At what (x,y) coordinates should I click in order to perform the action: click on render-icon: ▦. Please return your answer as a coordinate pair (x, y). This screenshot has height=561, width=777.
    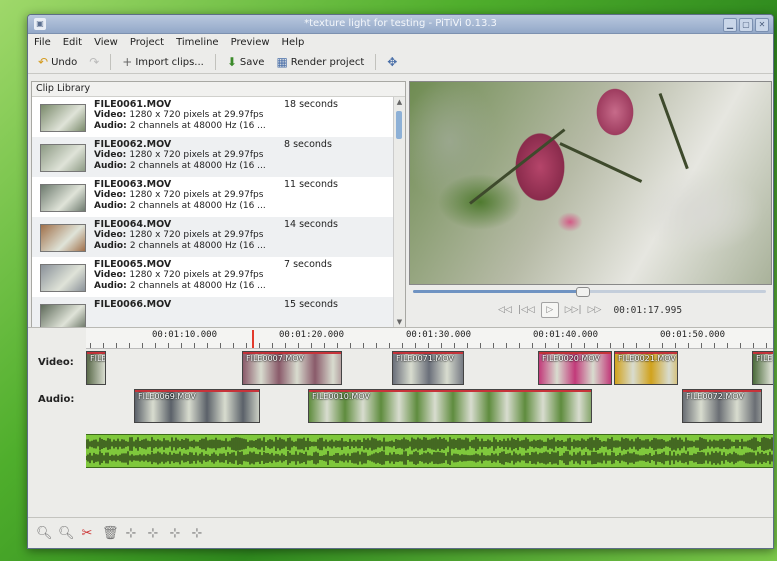
    Looking at the image, I should click on (282, 62).